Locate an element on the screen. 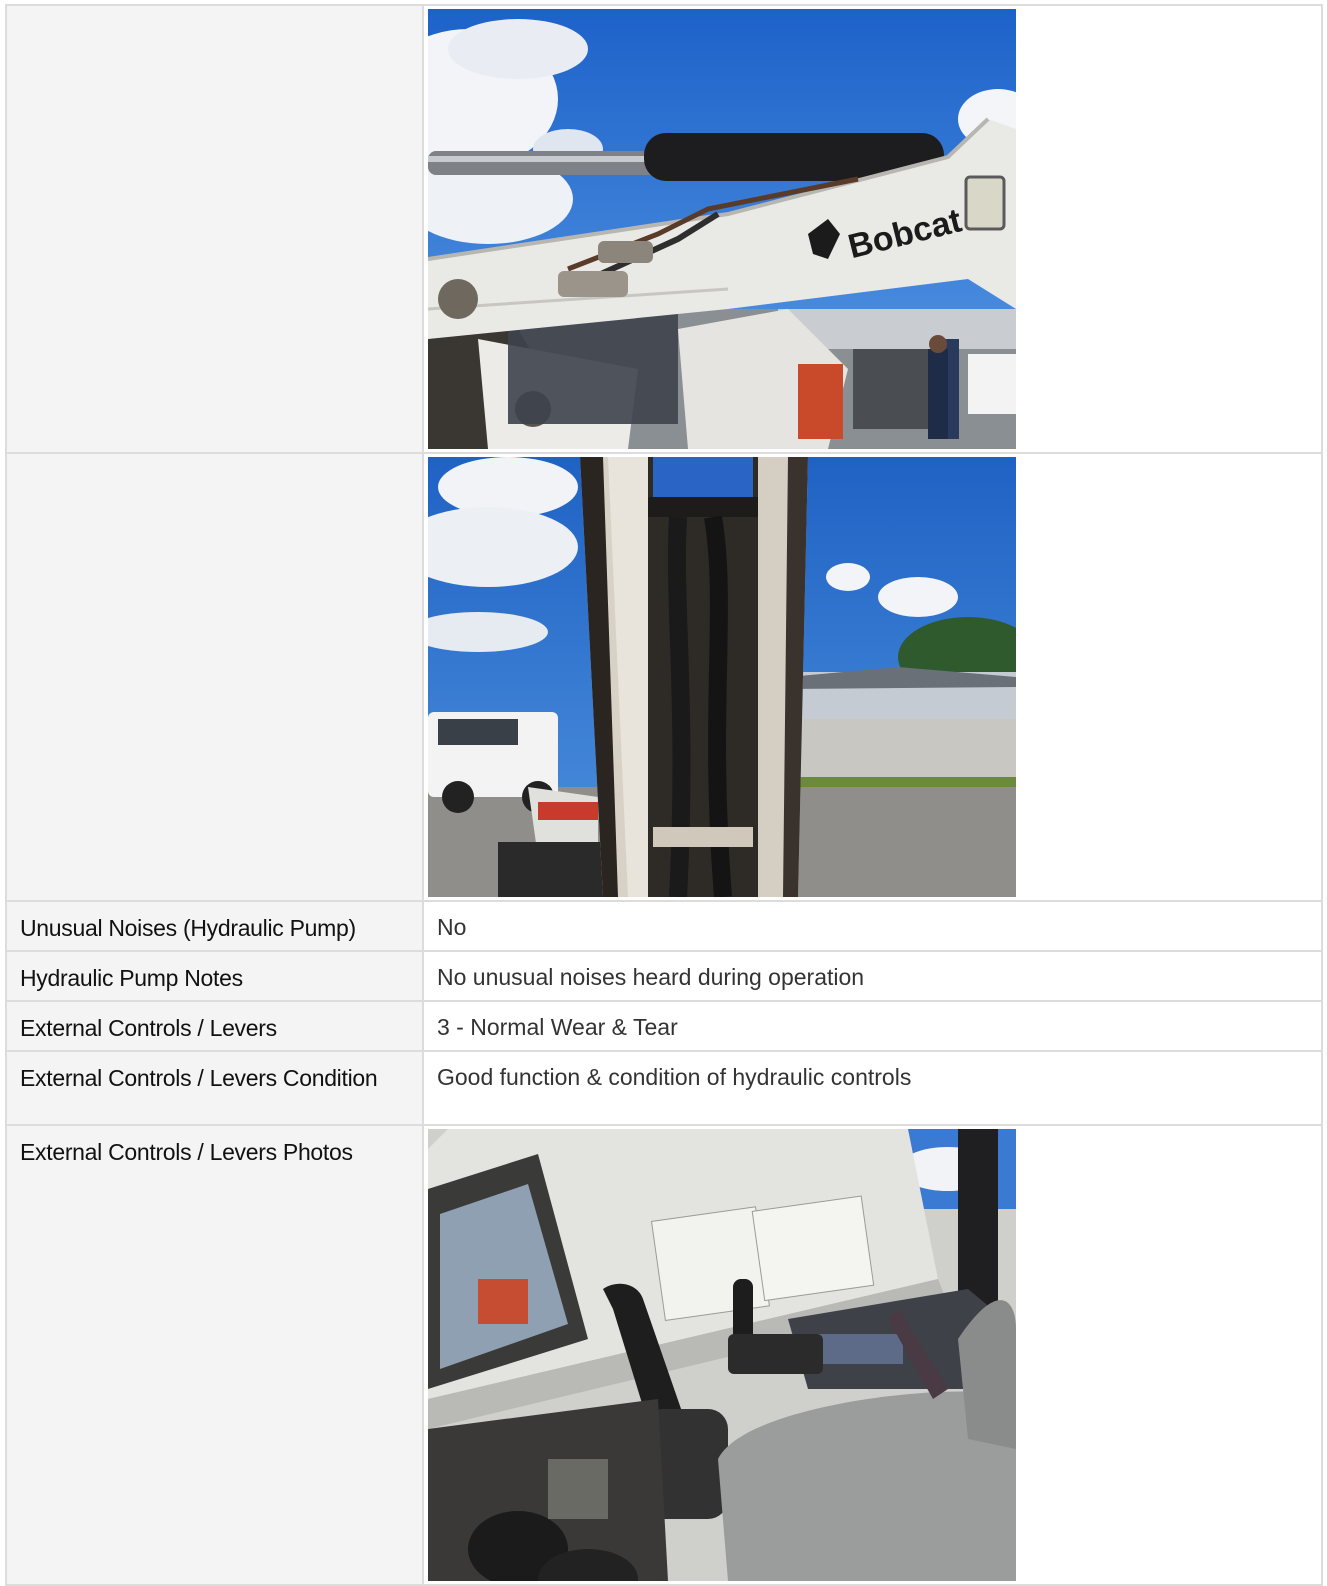 The width and height of the screenshot is (1327, 1586). field-label: Unusual Noises (Hydraulic Pump) is located at coordinates (214, 926).